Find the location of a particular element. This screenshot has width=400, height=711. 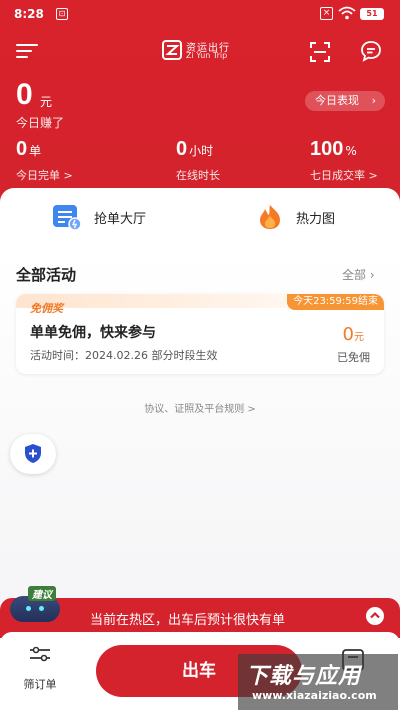

safety-shield-button is located at coordinates (33, 454).